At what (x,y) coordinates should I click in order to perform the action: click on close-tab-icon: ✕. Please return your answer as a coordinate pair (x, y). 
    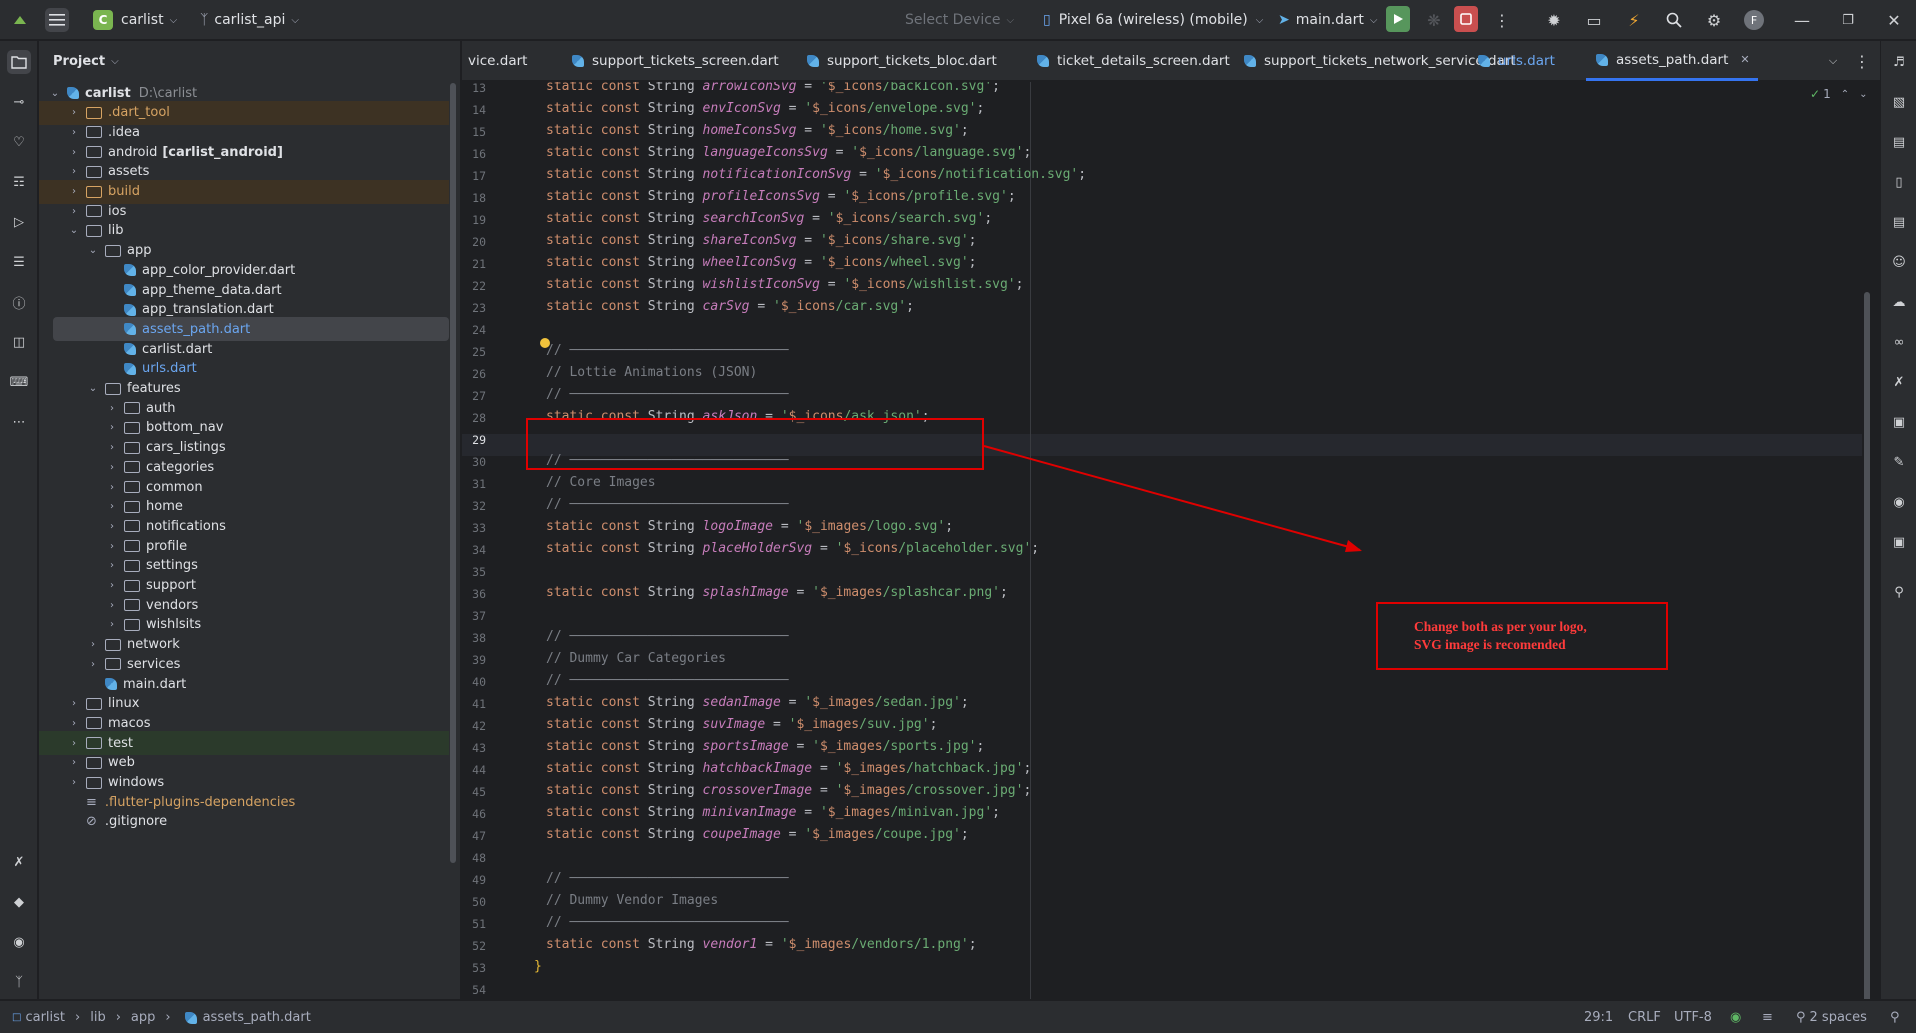
    Looking at the image, I should click on (1744, 59).